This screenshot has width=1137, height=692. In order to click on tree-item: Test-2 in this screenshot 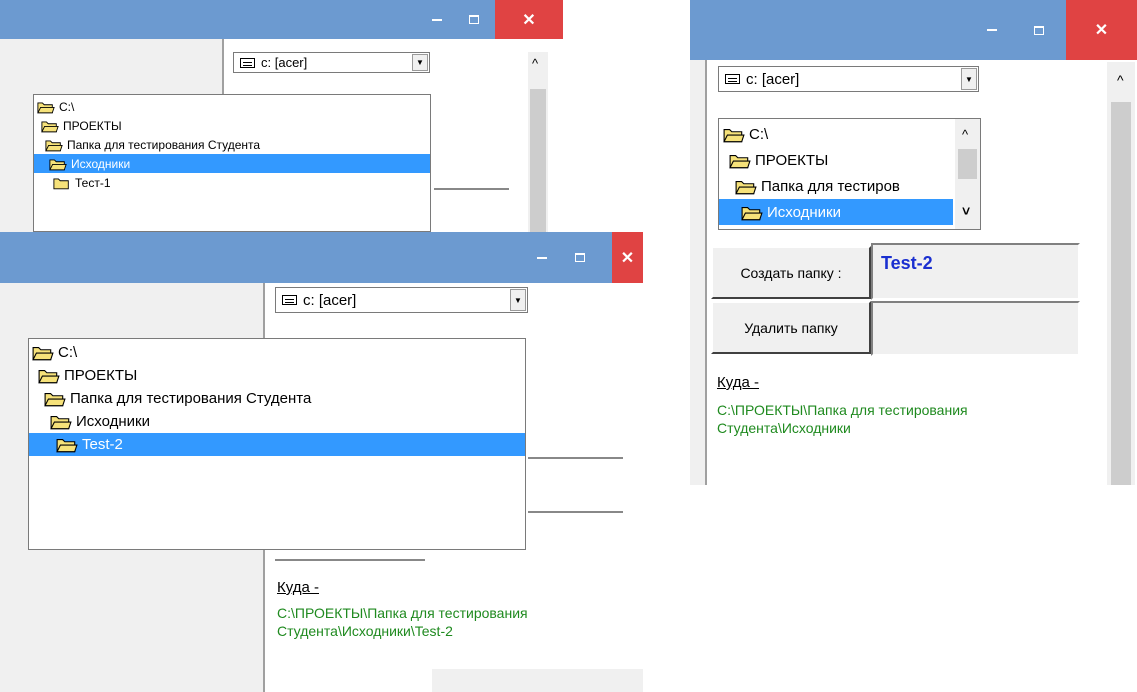, I will do `click(277, 444)`.